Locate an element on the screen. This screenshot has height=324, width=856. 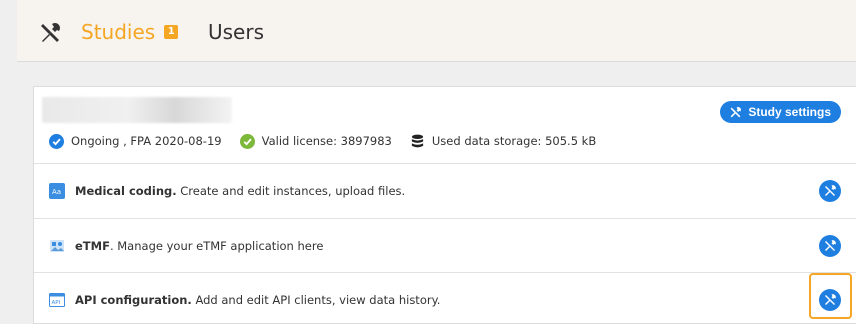
study-name-redacted is located at coordinates (137, 110).